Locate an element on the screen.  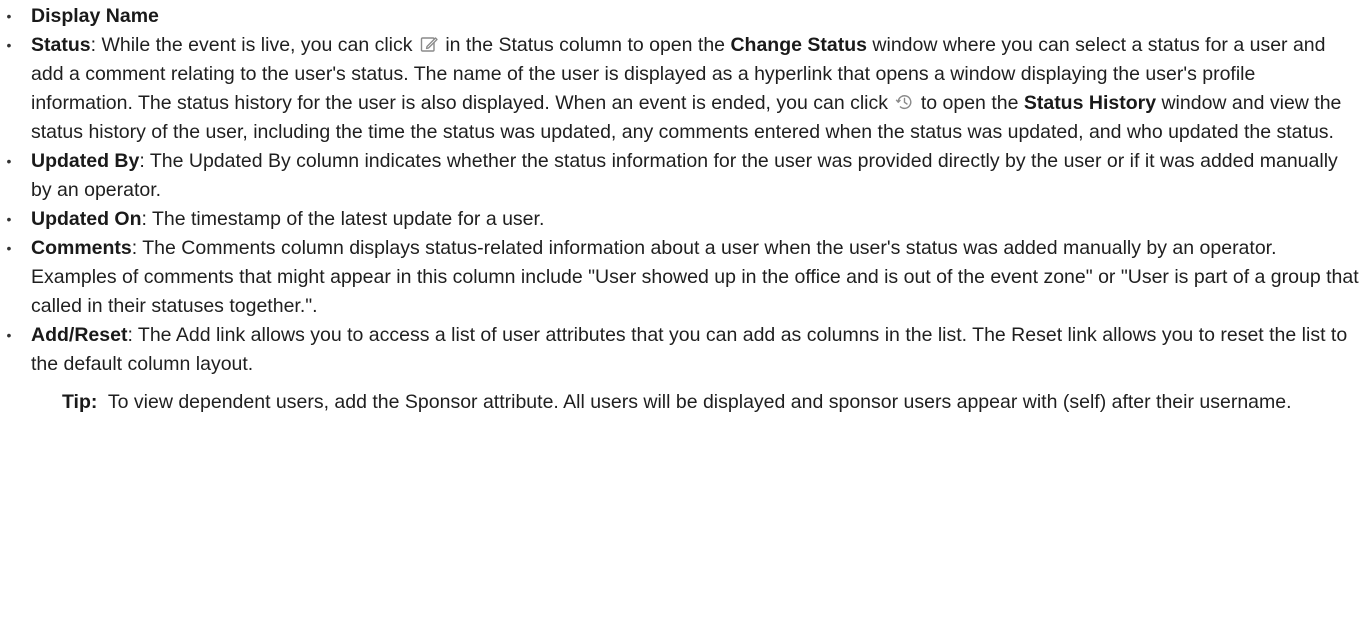
tip-label: Tip: is located at coordinates (80, 402).